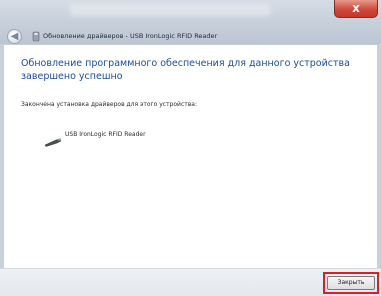  What do you see at coordinates (53, 142) in the screenshot?
I see `usb-device-icon` at bounding box center [53, 142].